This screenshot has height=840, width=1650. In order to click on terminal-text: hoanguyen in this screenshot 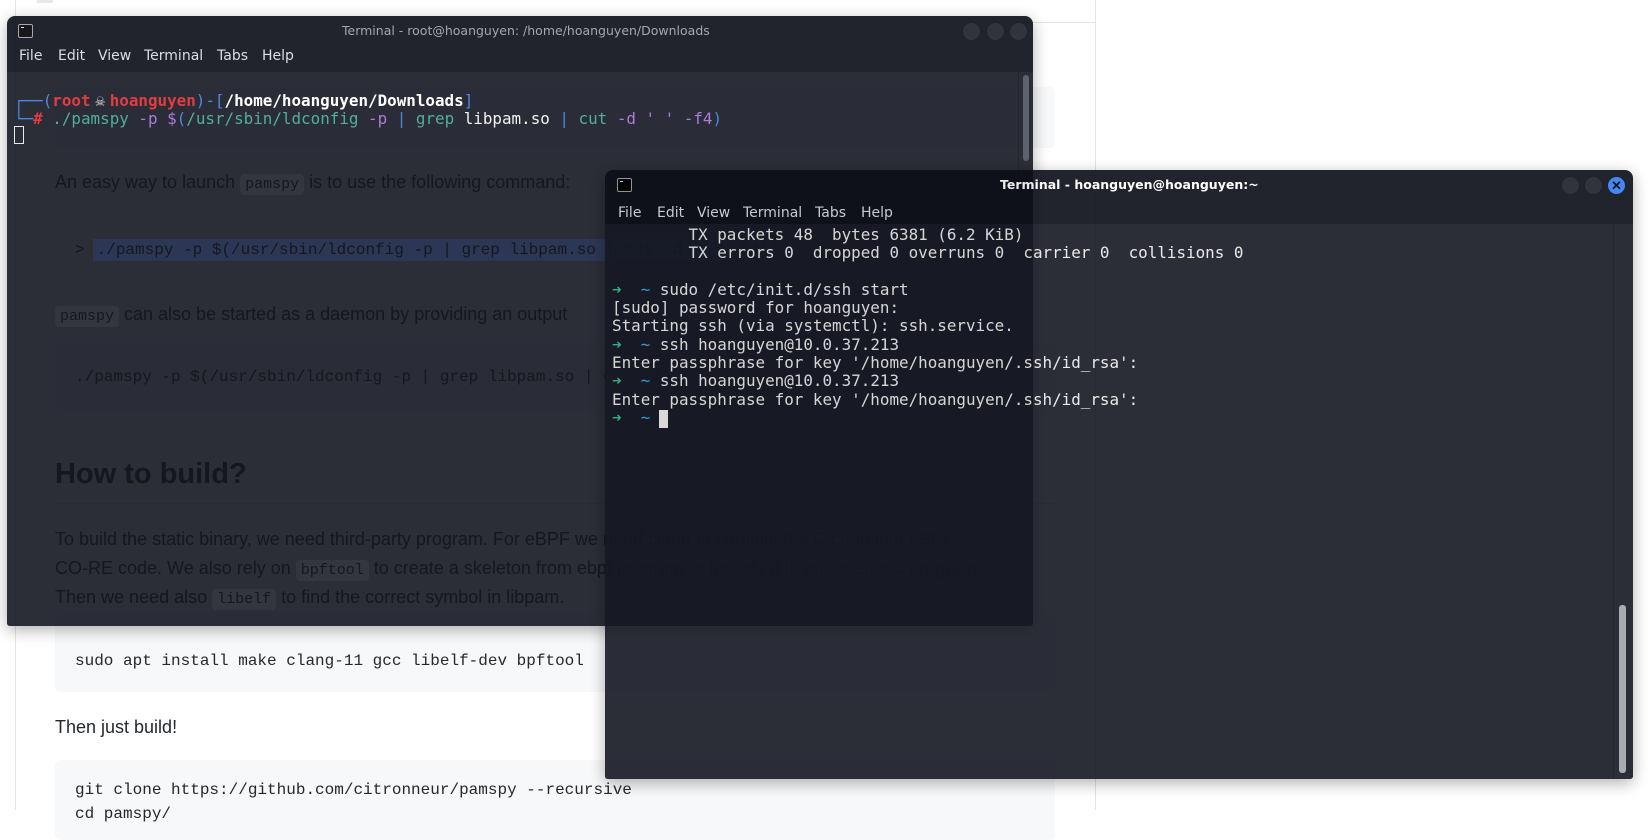, I will do `click(152, 100)`.